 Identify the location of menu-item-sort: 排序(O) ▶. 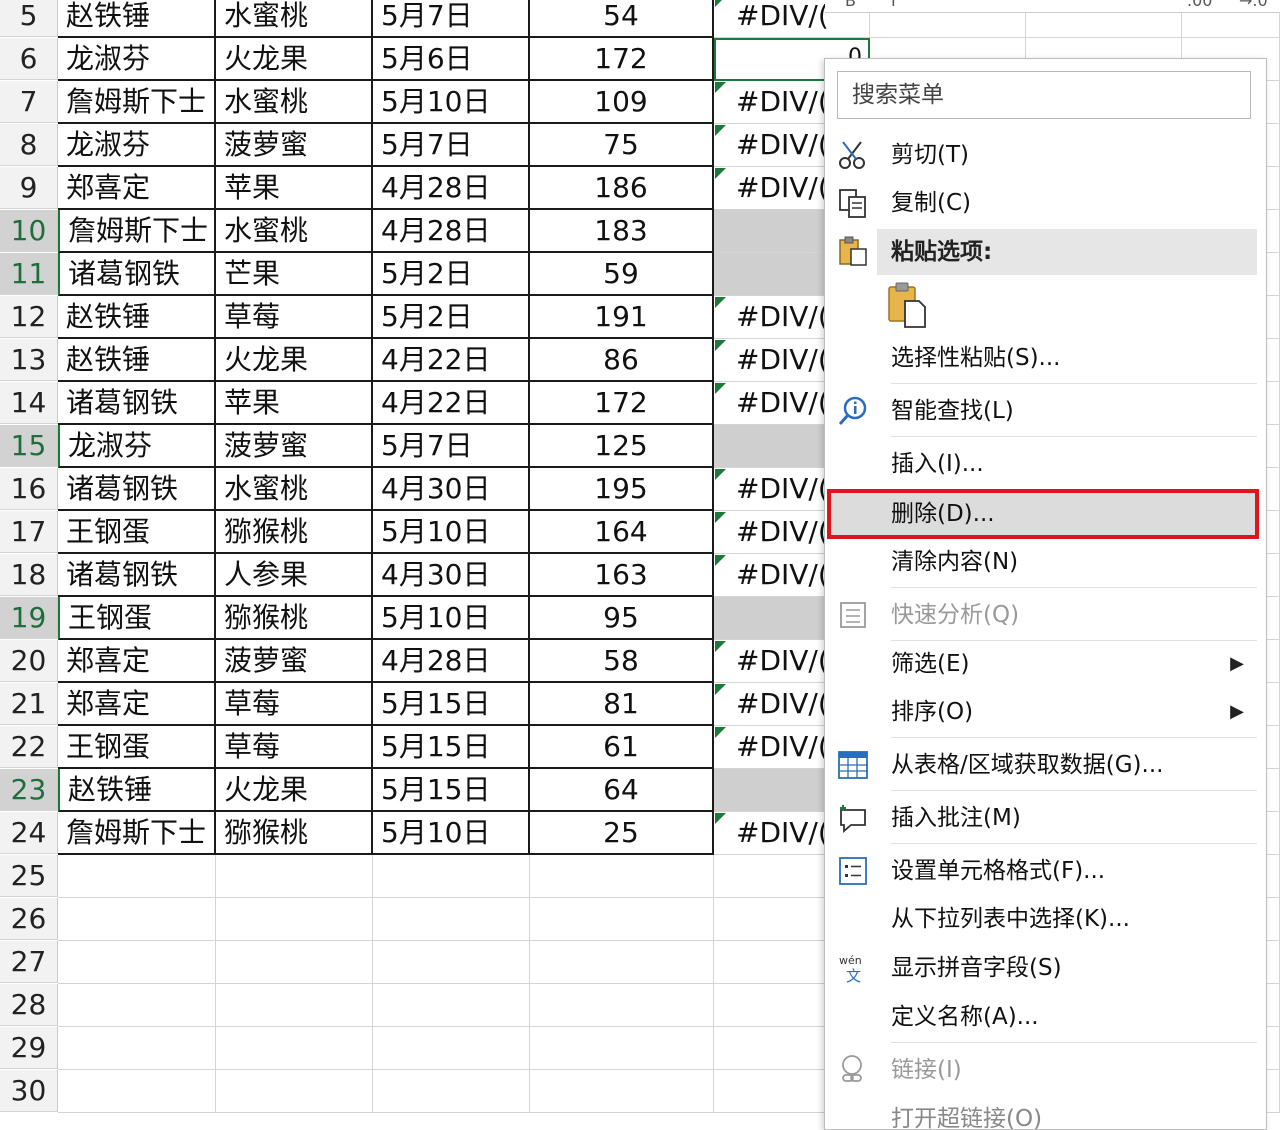
(1045, 712).